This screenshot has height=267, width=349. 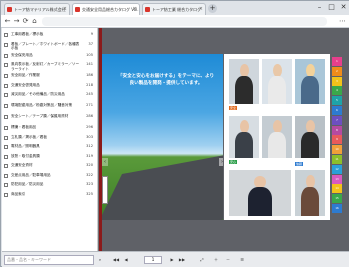 I want to click on chapter-tab: 13, so click(x=337, y=179).